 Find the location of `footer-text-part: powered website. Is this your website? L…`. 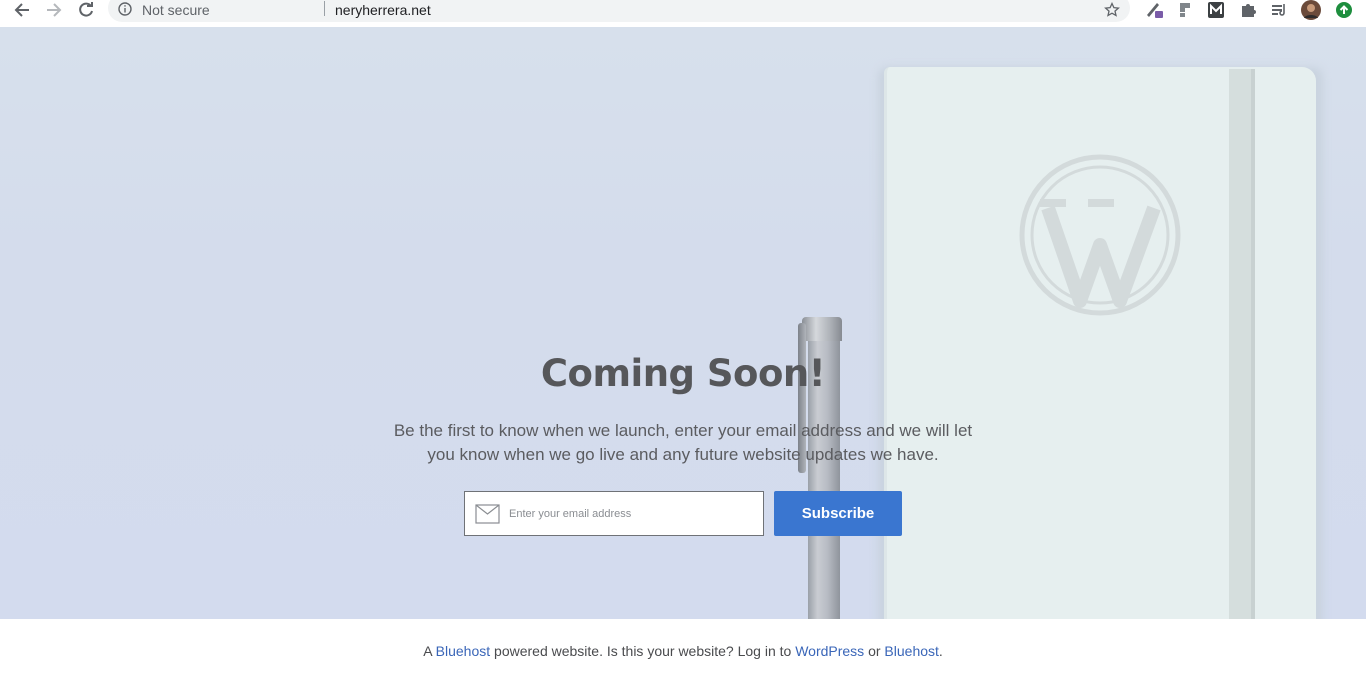

footer-text-part: powered website. Is this your website? L… is located at coordinates (643, 651).